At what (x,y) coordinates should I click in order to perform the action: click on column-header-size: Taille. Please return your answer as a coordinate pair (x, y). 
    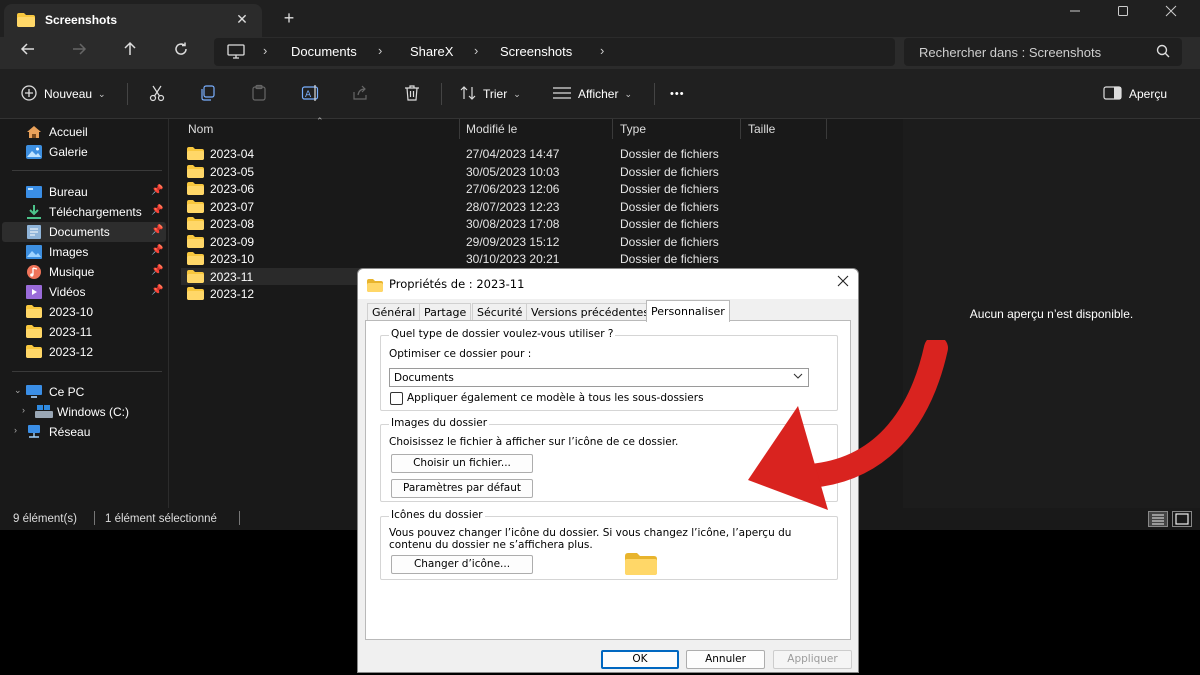
    Looking at the image, I should click on (761, 129).